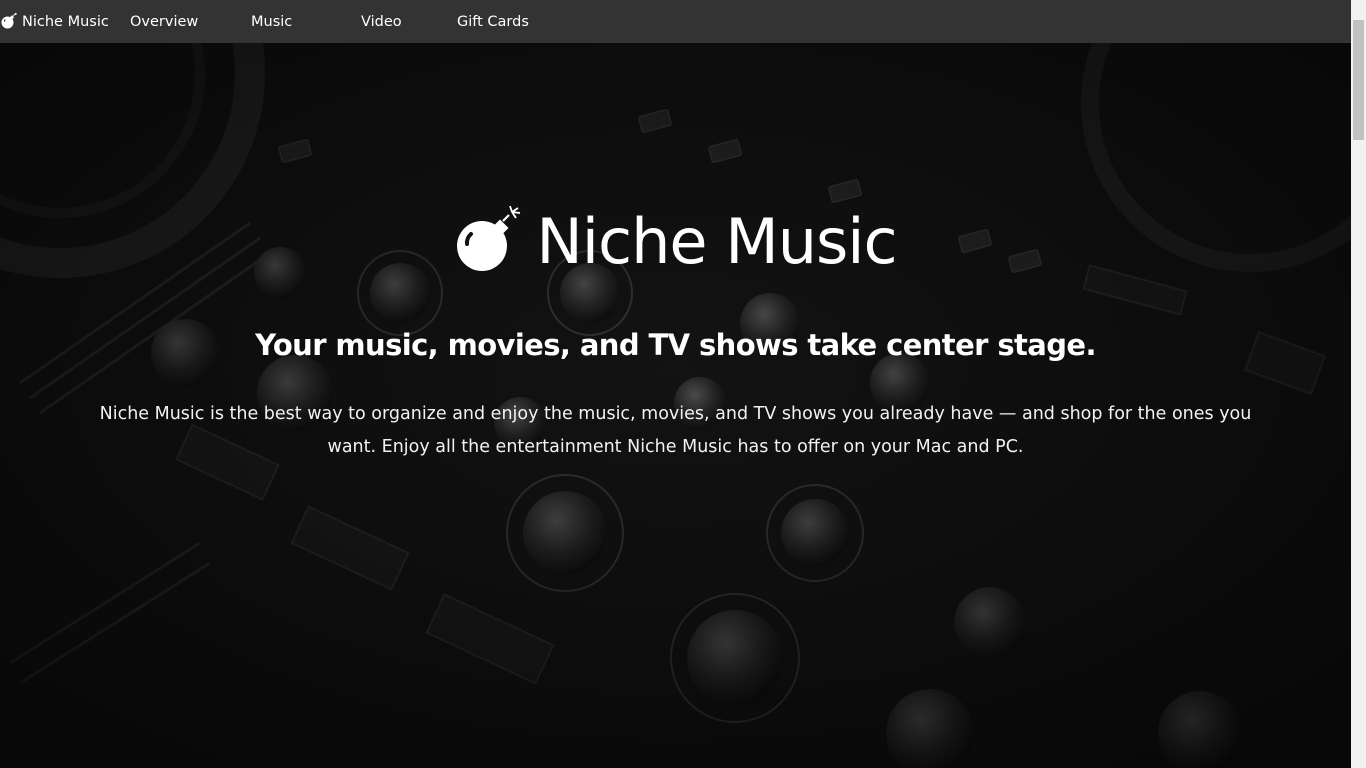 The width and height of the screenshot is (1366, 768). I want to click on nav-overview: Overview, so click(164, 21).